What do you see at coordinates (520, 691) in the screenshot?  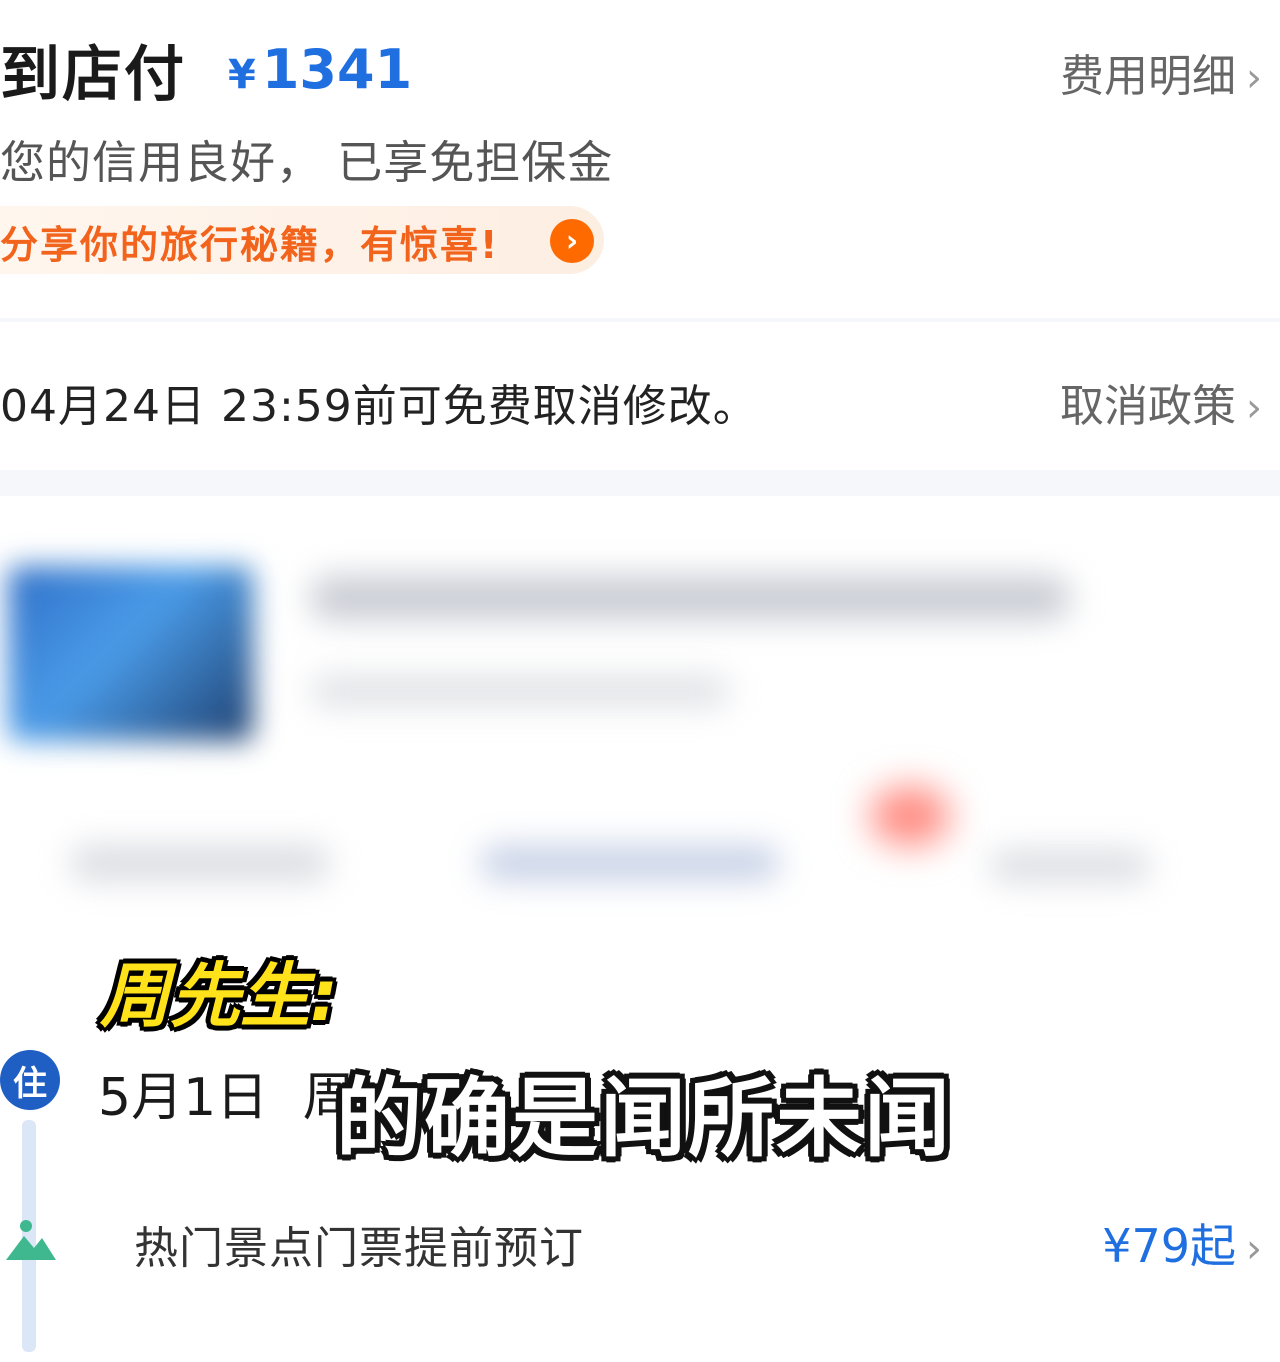 I see `hotel-subinfo-blurred` at bounding box center [520, 691].